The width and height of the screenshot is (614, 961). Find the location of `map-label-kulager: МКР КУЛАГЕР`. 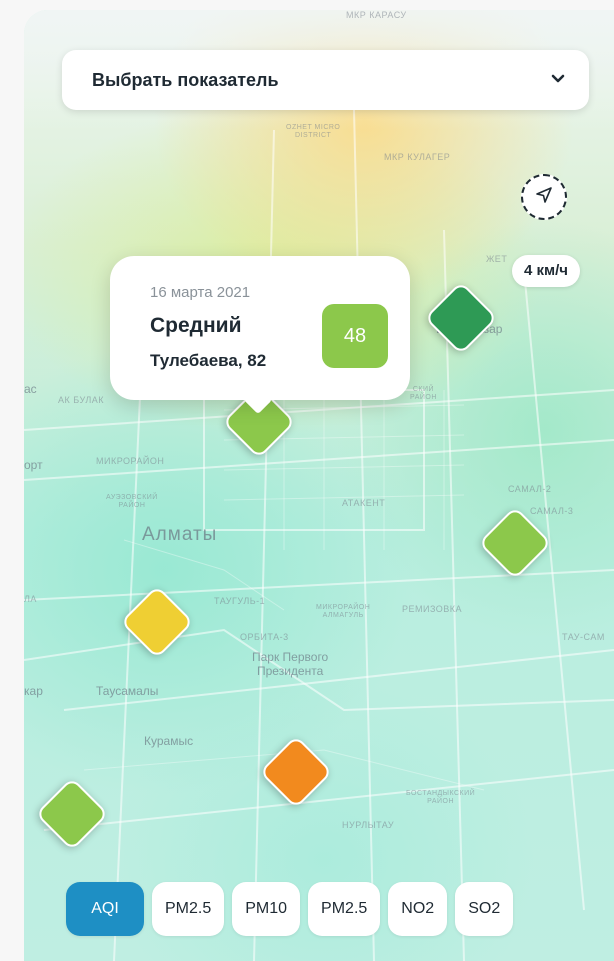

map-label-kulager: МКР КУЛАГЕР is located at coordinates (417, 157).